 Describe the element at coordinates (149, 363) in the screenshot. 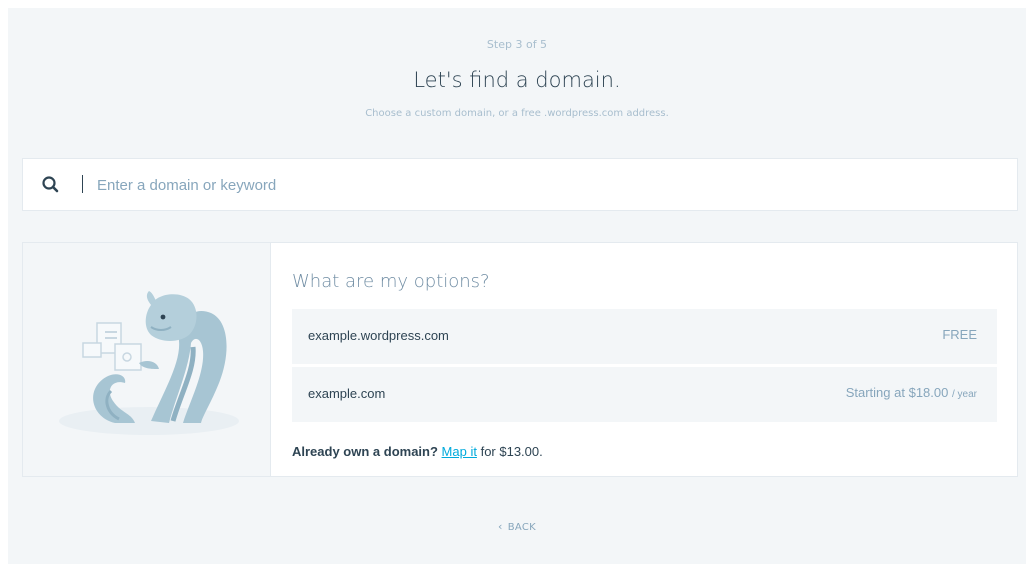

I see `sea-serpent-illustration` at that location.